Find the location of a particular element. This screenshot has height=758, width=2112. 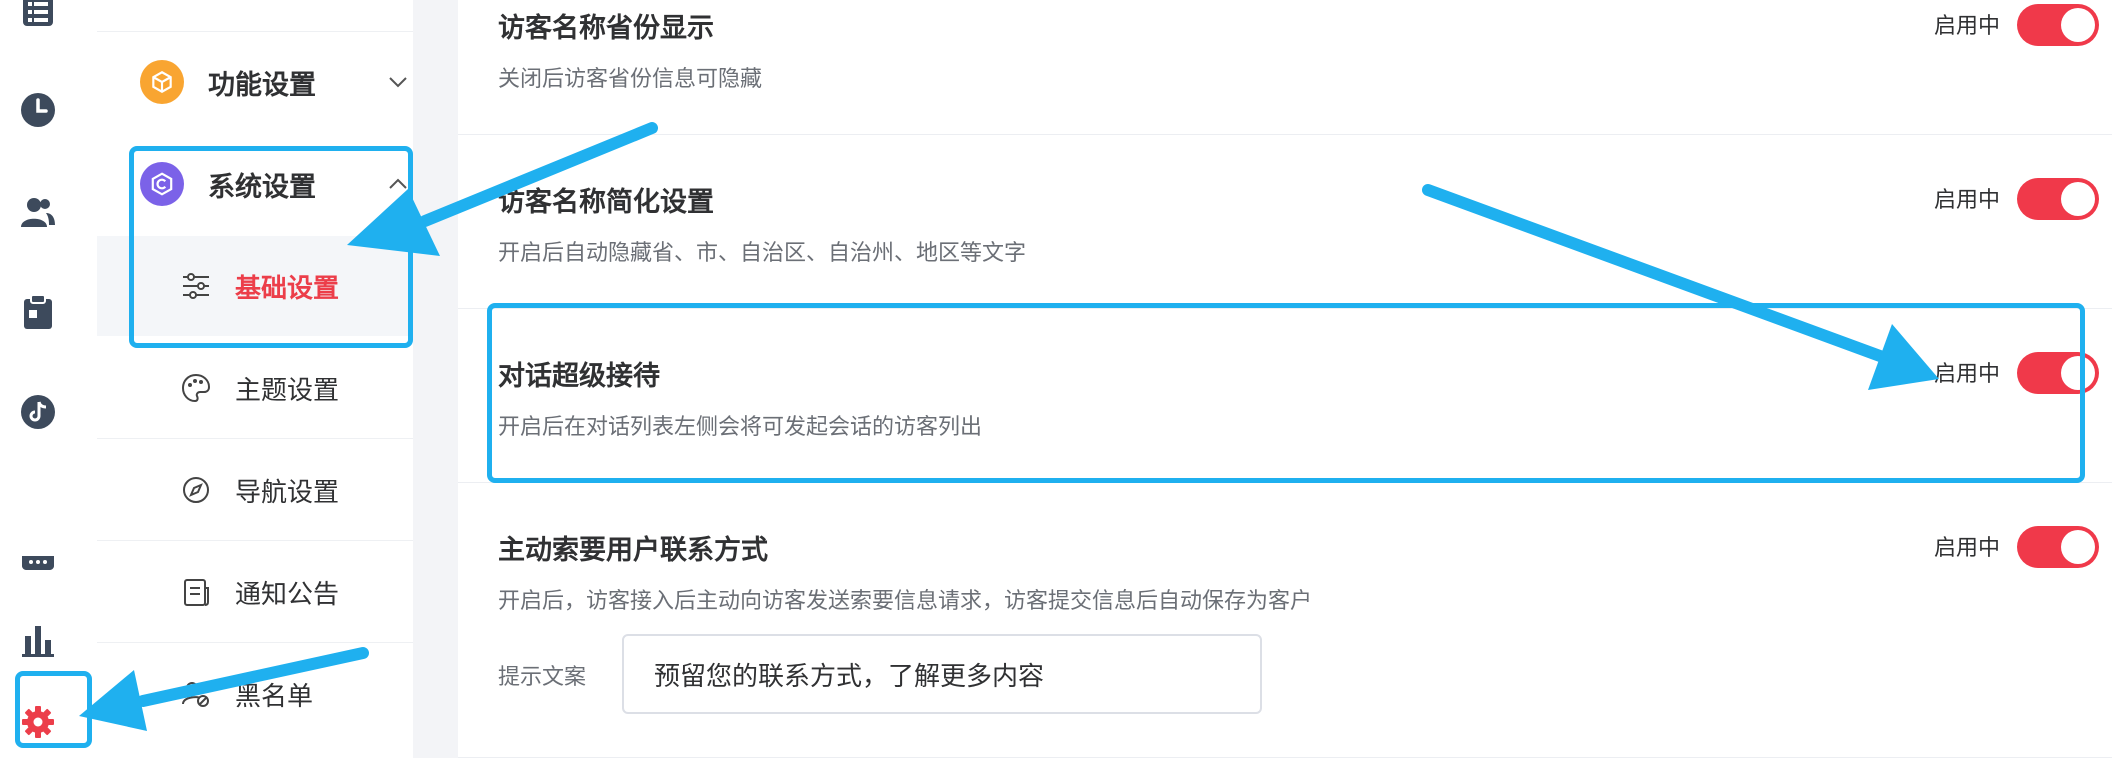

menu-group-feature-settings: 功能设置 is located at coordinates (255, 82).